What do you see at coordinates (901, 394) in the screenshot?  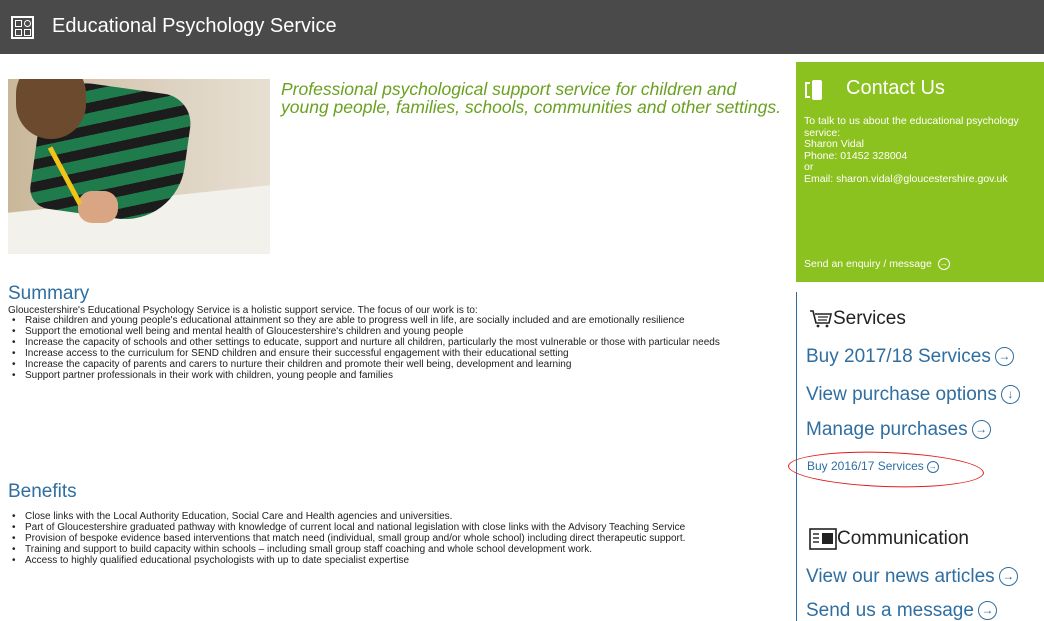 I see `link-label: View purchase options` at bounding box center [901, 394].